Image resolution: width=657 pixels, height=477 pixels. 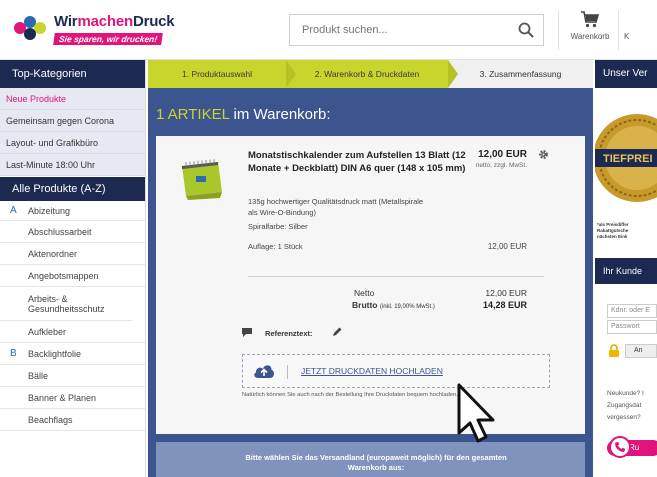 What do you see at coordinates (632, 327) in the screenshot?
I see `password-field: Passwort` at bounding box center [632, 327].